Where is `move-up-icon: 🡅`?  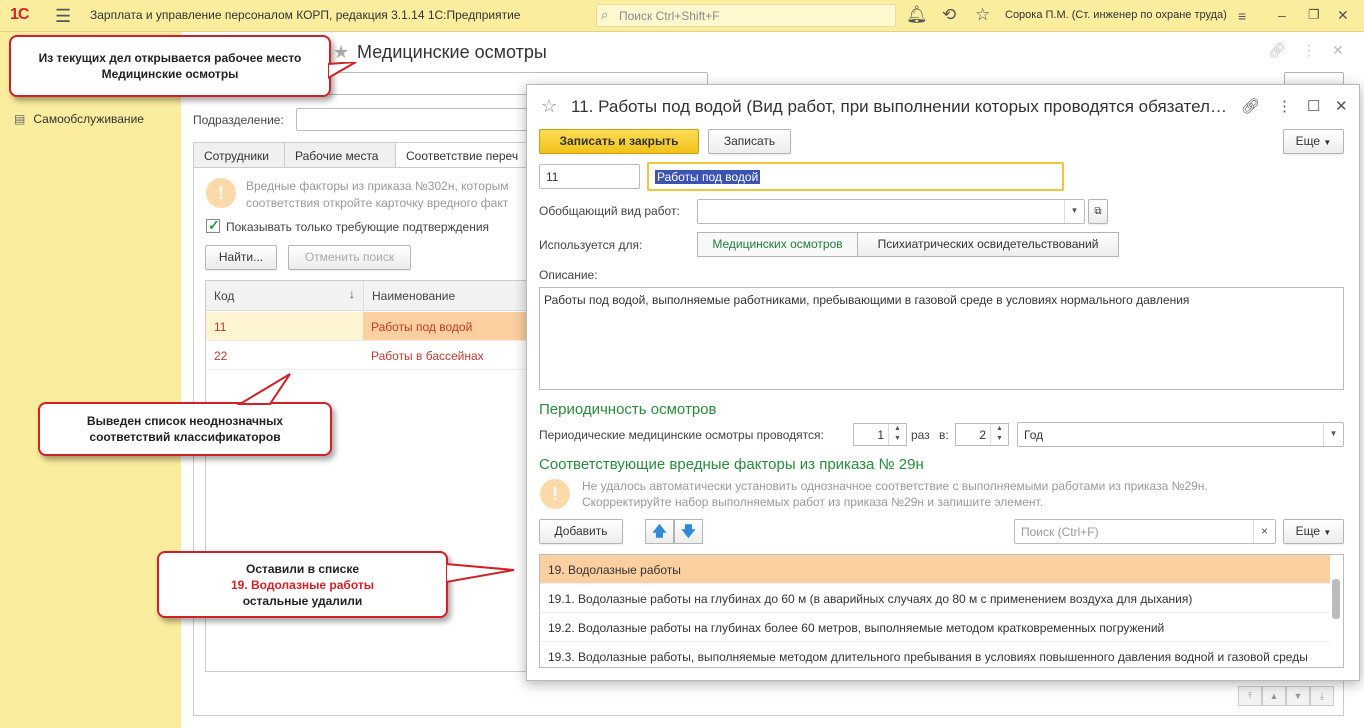
move-up-icon: 🡅 is located at coordinates (659, 531).